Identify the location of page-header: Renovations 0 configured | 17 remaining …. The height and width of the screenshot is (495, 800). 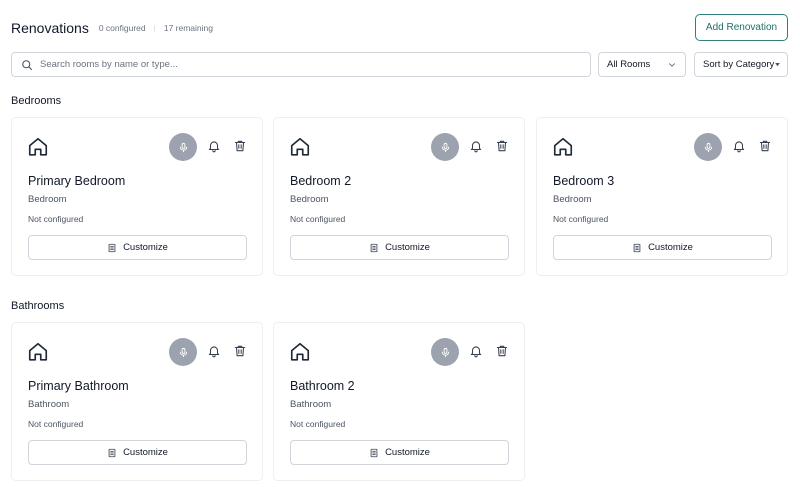
(399, 27).